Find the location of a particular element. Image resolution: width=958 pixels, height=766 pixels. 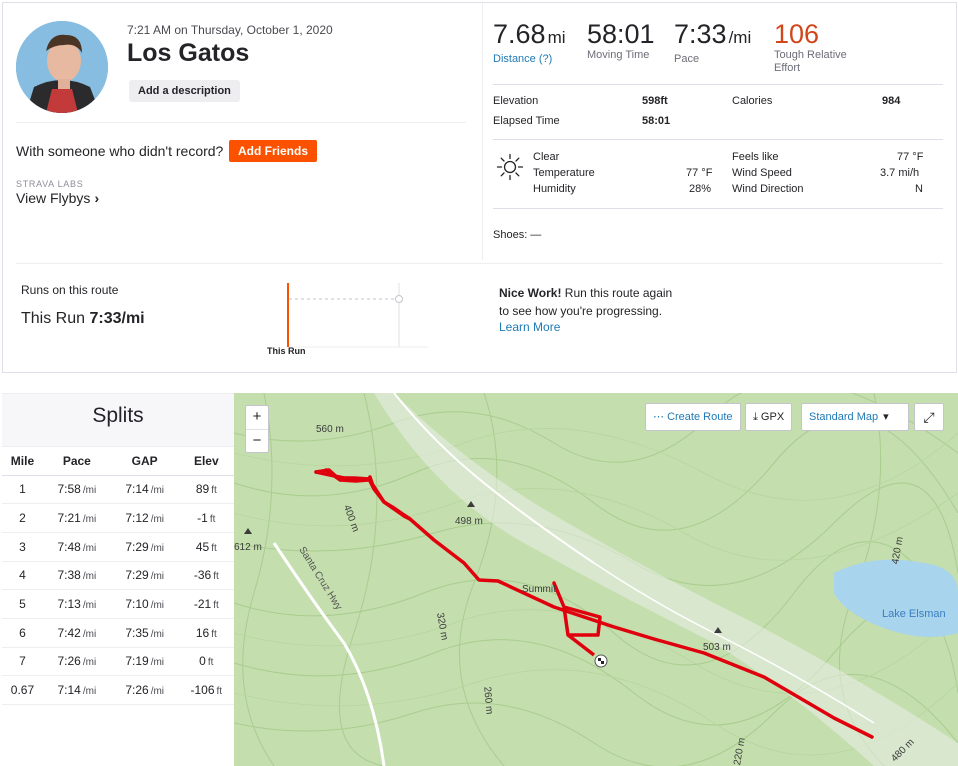

wind-speed-value: 3.7 mi/h is located at coordinates (900, 173).